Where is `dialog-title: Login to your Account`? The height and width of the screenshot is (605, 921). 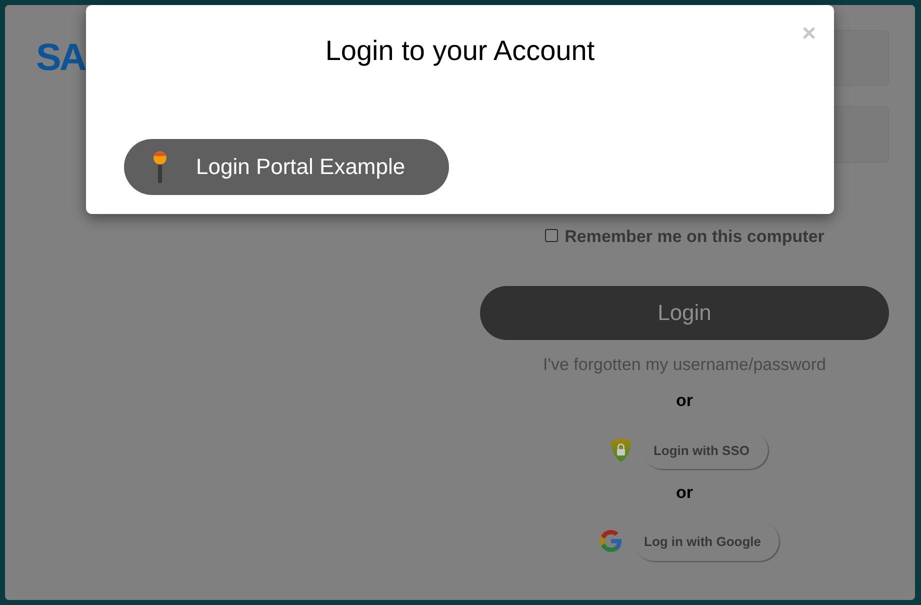 dialog-title: Login to your Account is located at coordinates (460, 51).